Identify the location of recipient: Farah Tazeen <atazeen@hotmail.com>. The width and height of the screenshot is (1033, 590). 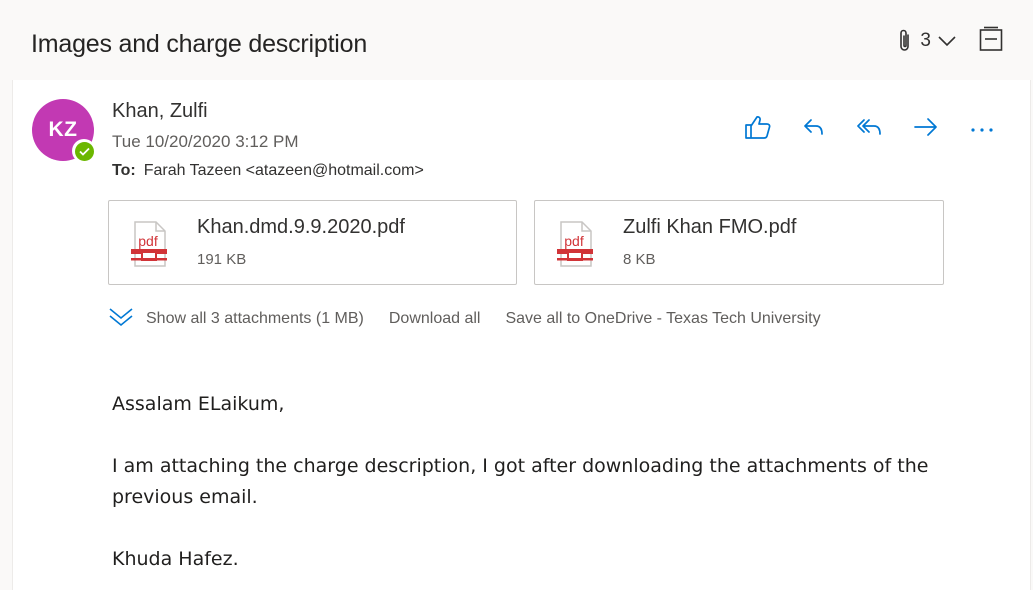
(284, 170).